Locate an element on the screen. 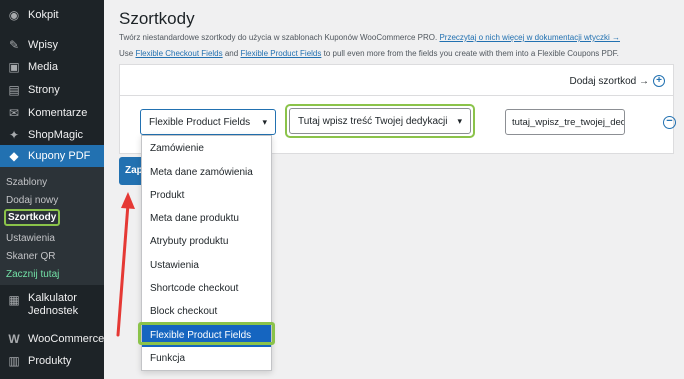 The height and width of the screenshot is (379, 684). sidebar-item-label: Strony is located at coordinates (44, 90).